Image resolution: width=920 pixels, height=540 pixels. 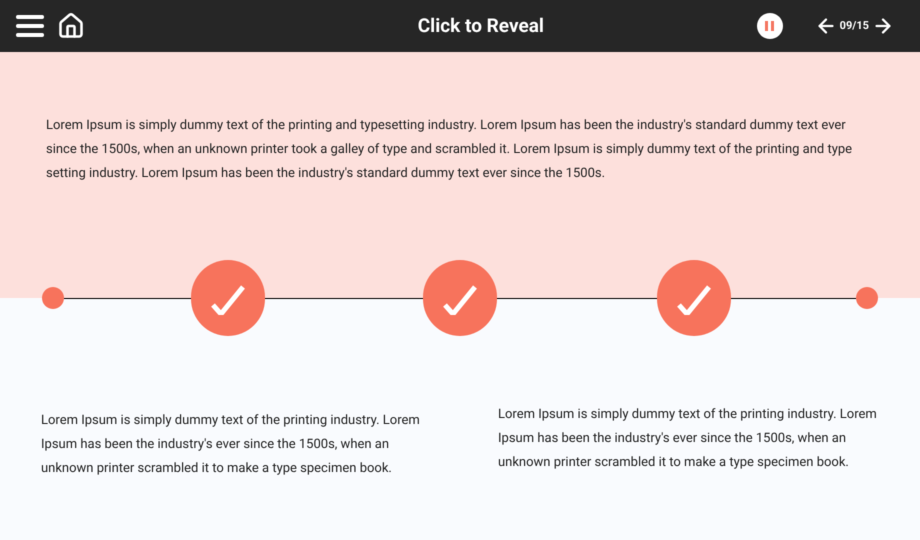 What do you see at coordinates (30, 26) in the screenshot?
I see `menu-icon` at bounding box center [30, 26].